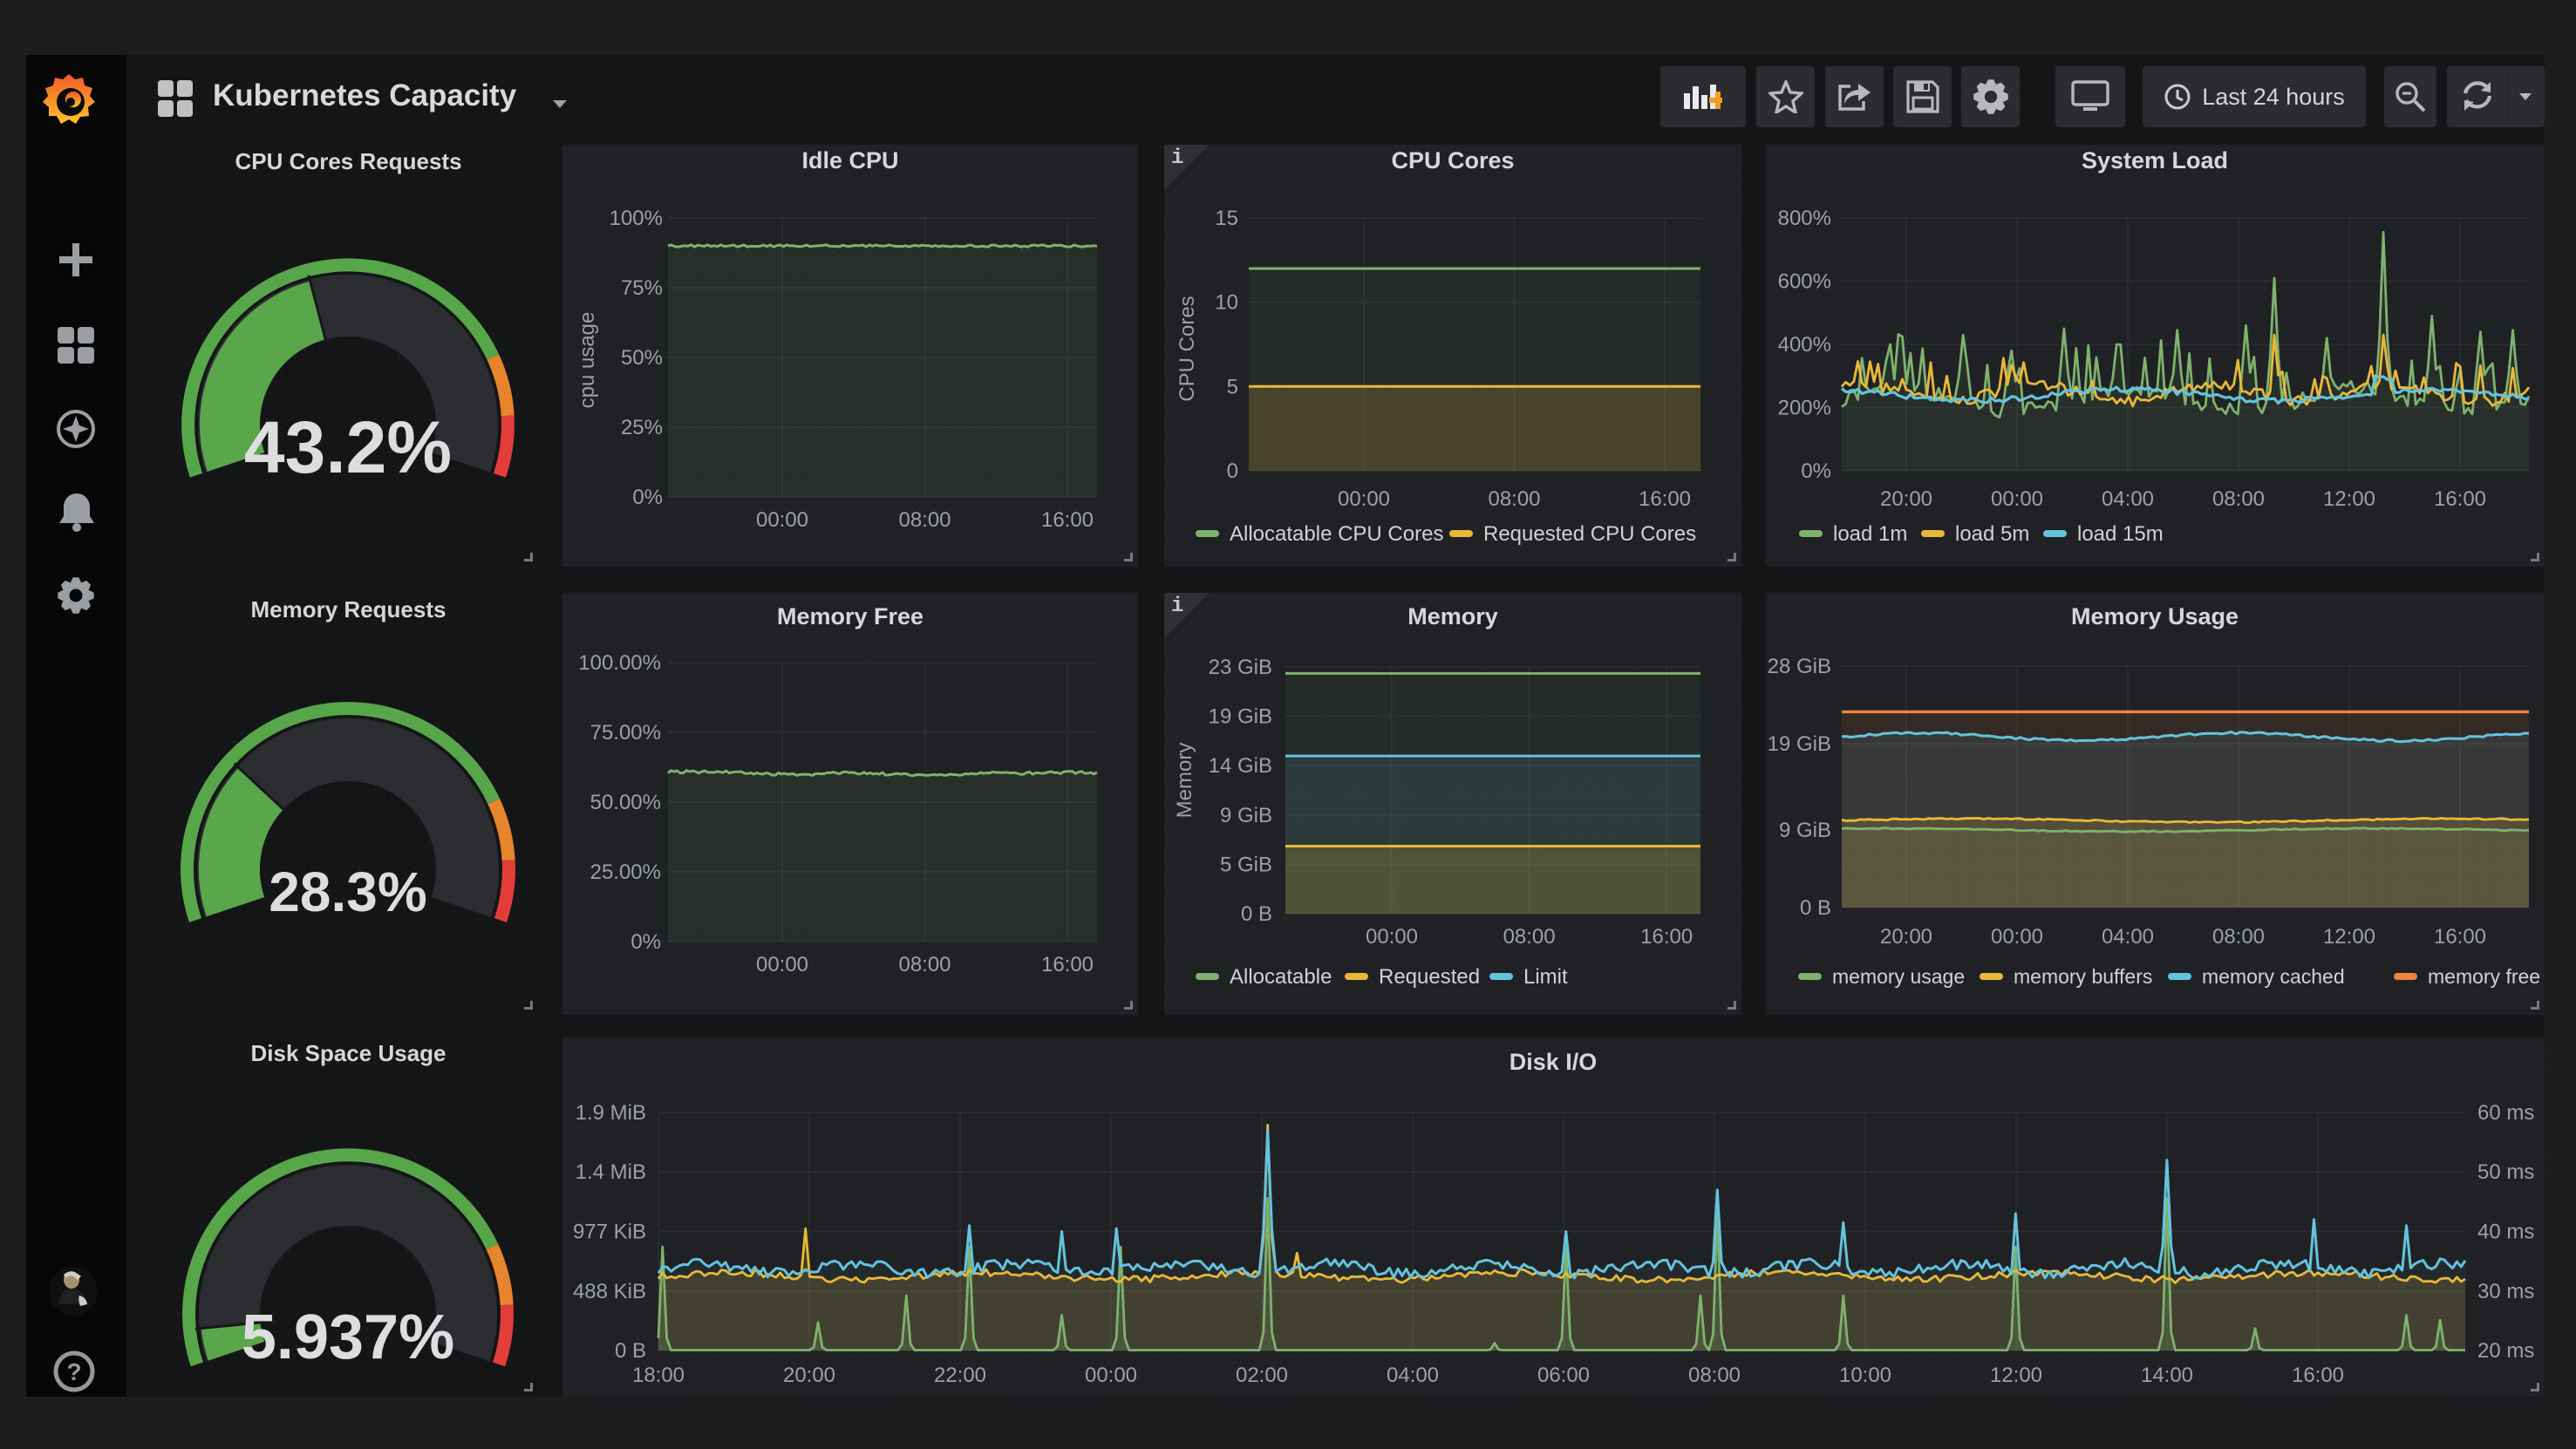 The width and height of the screenshot is (2576, 1449). I want to click on svg-text: 75%, so click(642, 288).